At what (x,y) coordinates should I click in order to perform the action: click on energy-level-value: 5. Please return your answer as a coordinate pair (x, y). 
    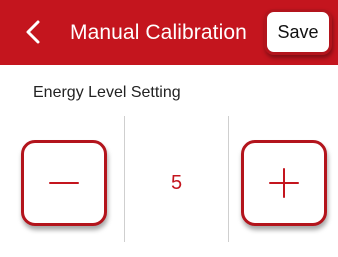
    Looking at the image, I should click on (176, 183).